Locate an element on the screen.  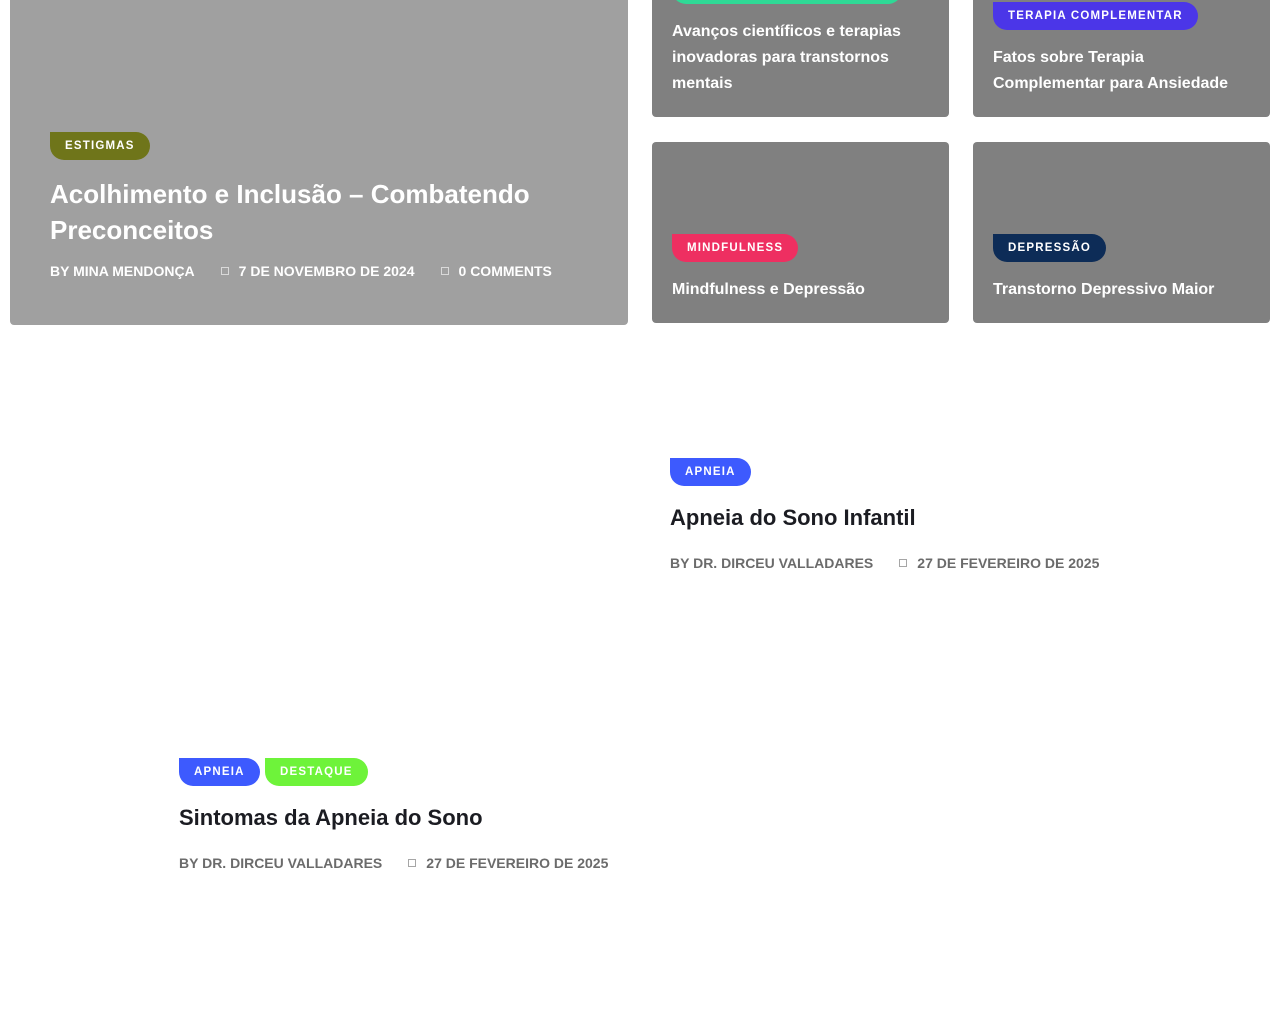
post-date: 7 DE NOVEMBRO DE 2024 is located at coordinates (327, 271).